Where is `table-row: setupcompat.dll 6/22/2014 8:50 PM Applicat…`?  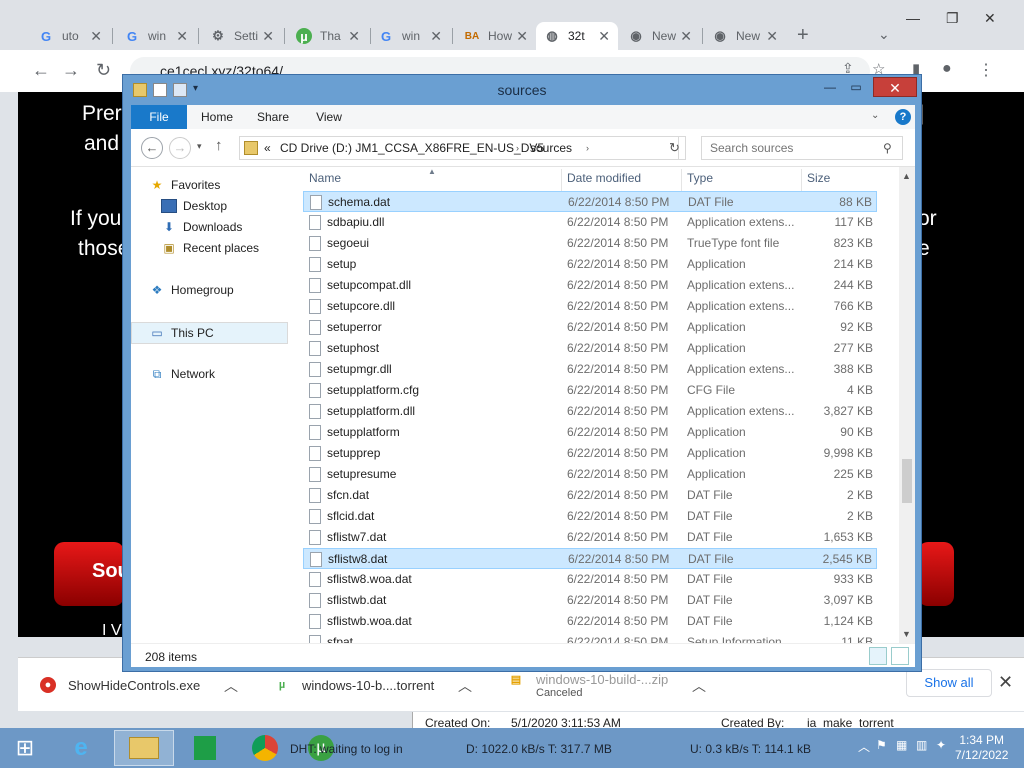 table-row: setupcompat.dll 6/22/2014 8:50 PM Applicat… is located at coordinates (590, 285).